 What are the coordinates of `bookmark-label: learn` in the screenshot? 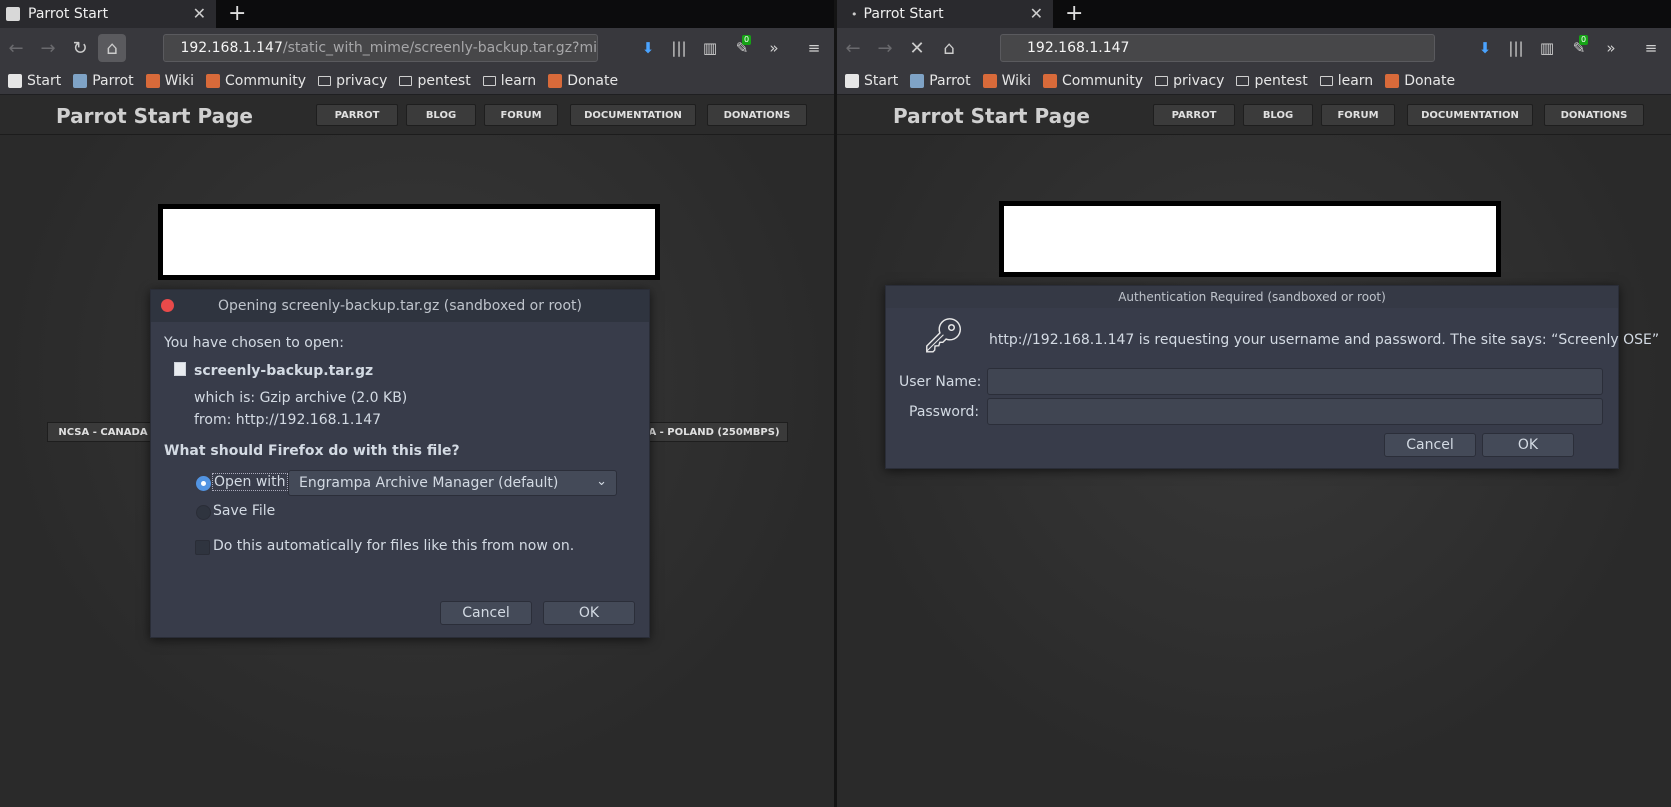 It's located at (1355, 81).